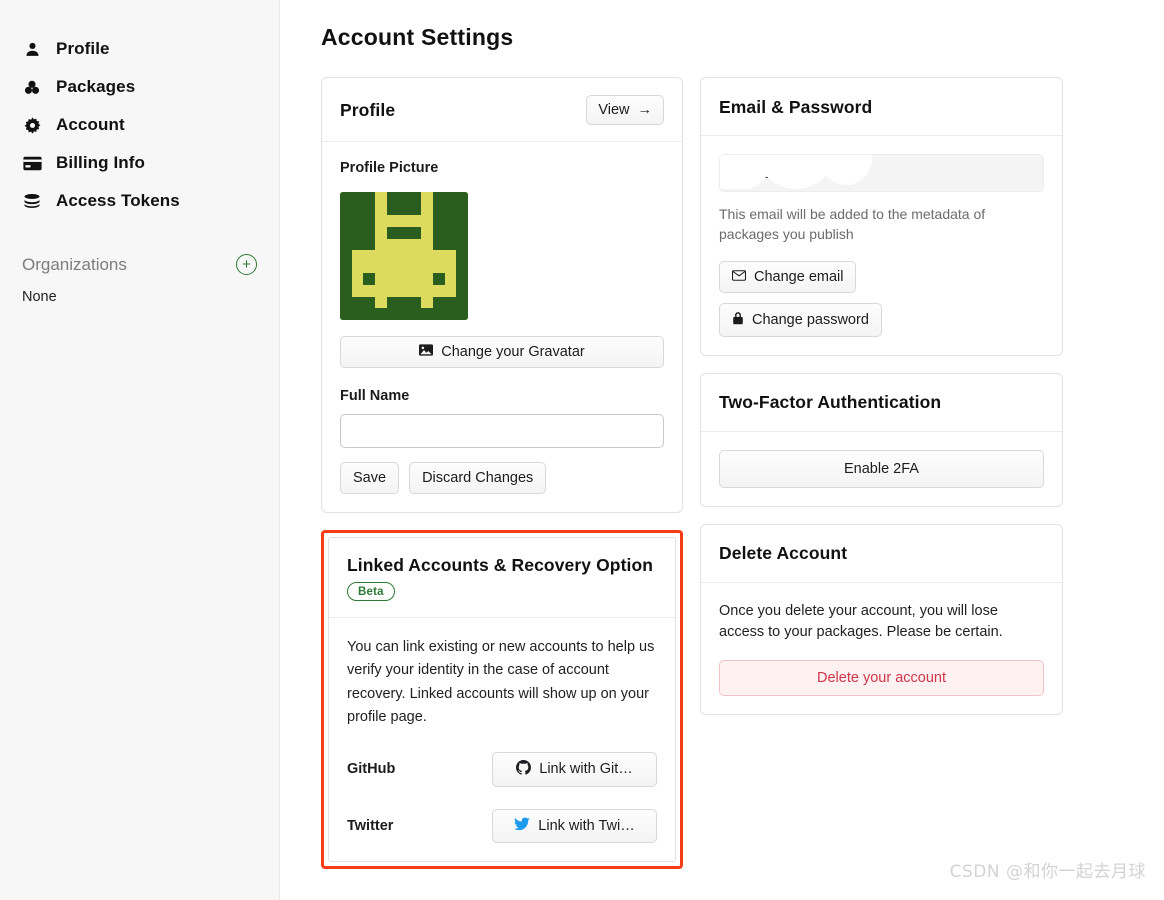 The width and height of the screenshot is (1164, 900). I want to click on sidebar-item-label: Access Tokens, so click(118, 200).